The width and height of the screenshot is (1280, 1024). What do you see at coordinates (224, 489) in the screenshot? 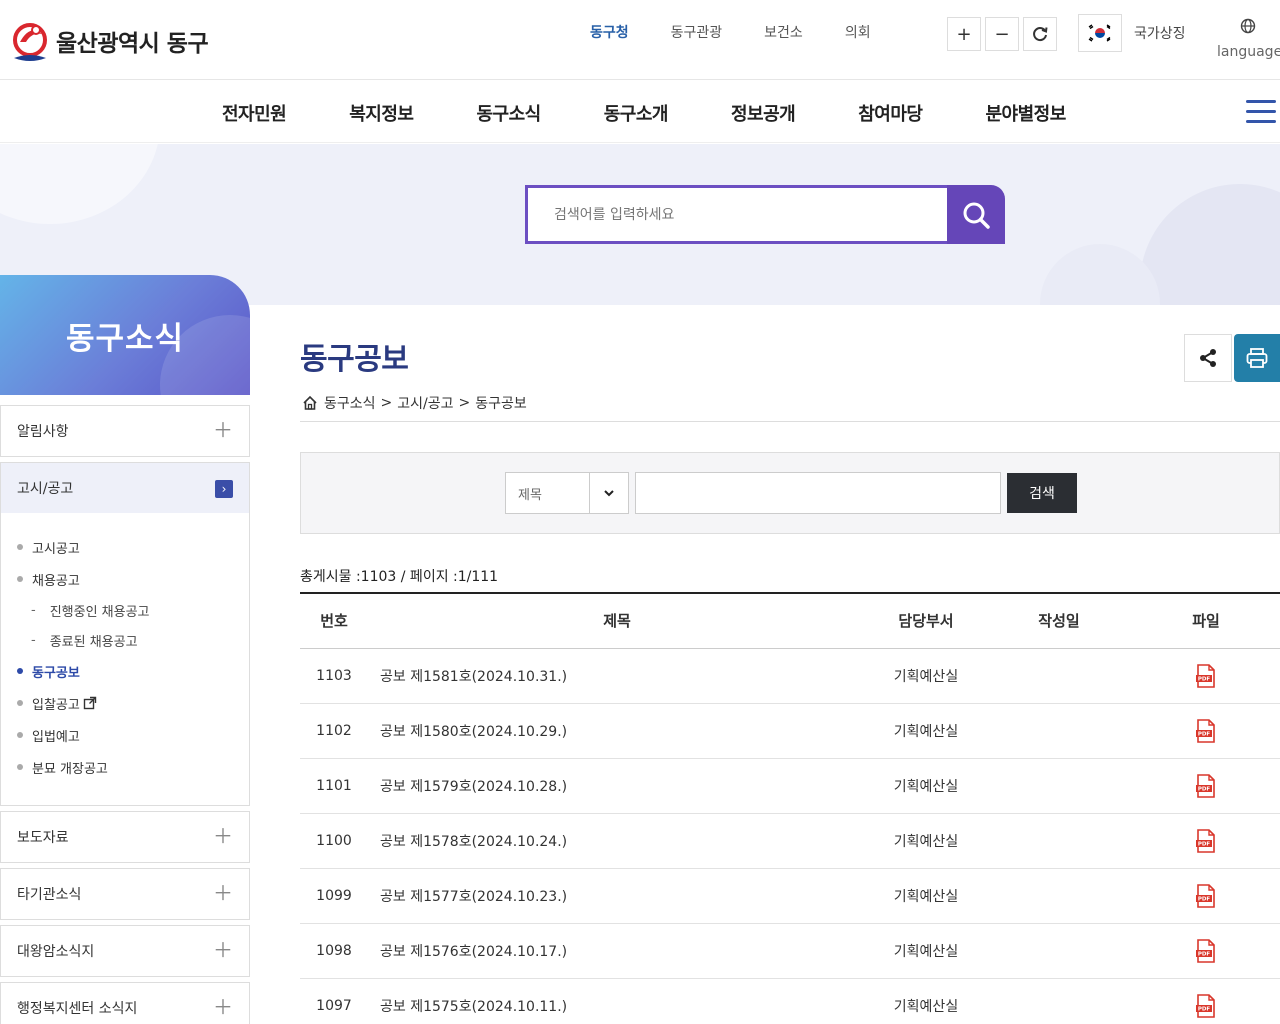
I see `chevron-right-icon: ›` at bounding box center [224, 489].